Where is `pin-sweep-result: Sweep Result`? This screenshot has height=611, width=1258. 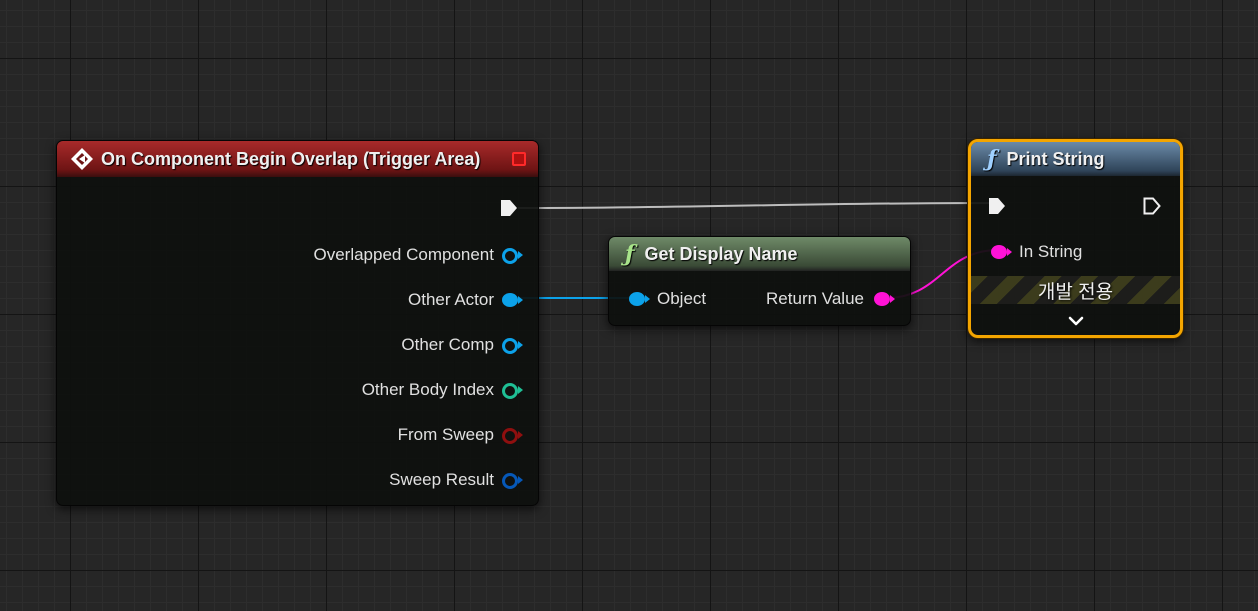 pin-sweep-result: Sweep Result is located at coordinates (456, 480).